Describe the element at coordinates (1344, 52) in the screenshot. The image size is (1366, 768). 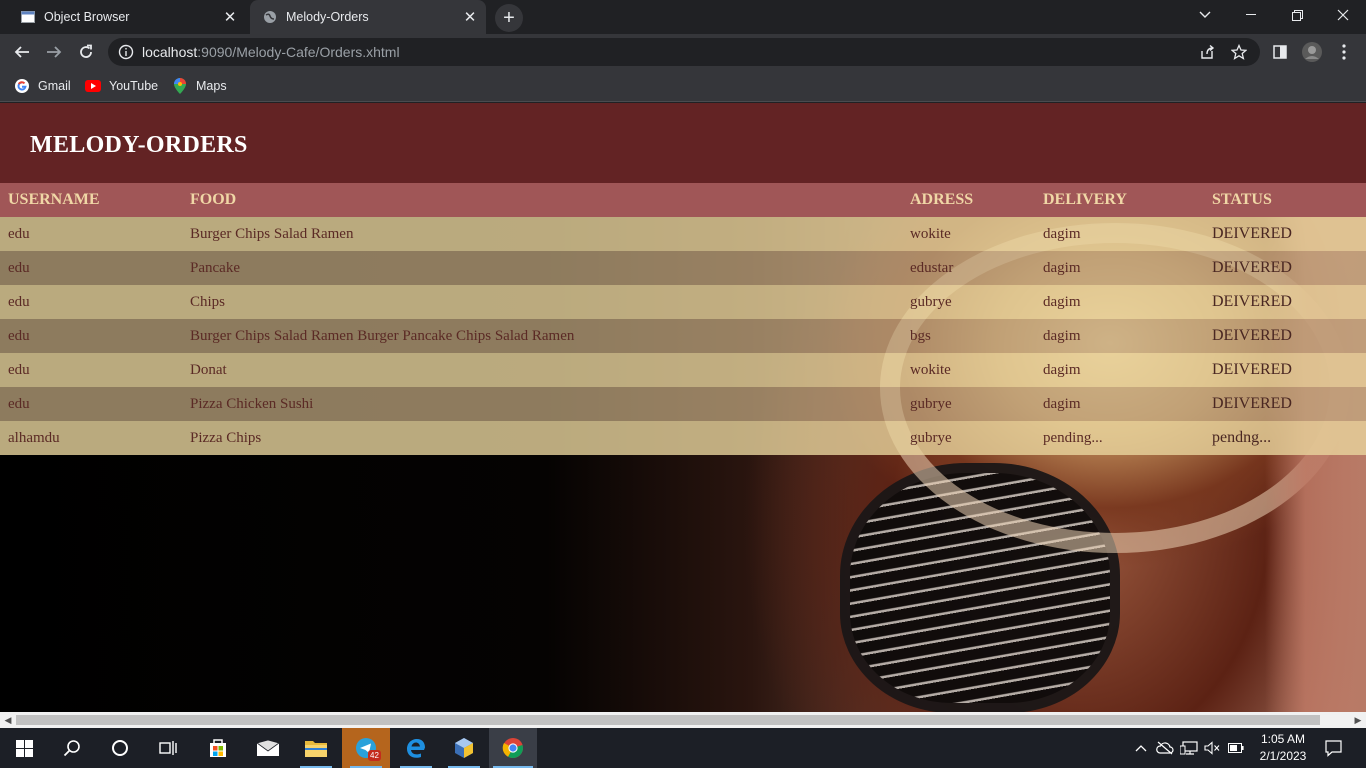
I see `menu-dots-icon` at that location.